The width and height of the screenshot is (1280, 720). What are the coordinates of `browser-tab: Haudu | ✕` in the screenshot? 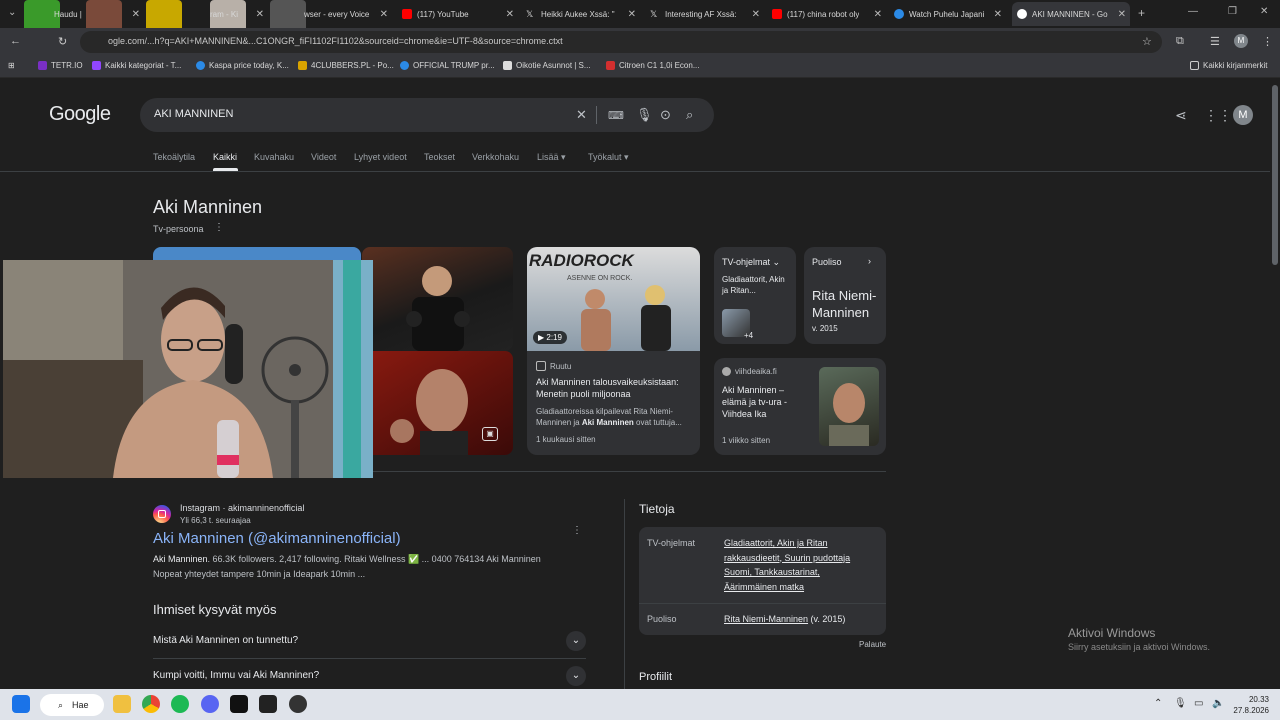 It's located at (99, 14).